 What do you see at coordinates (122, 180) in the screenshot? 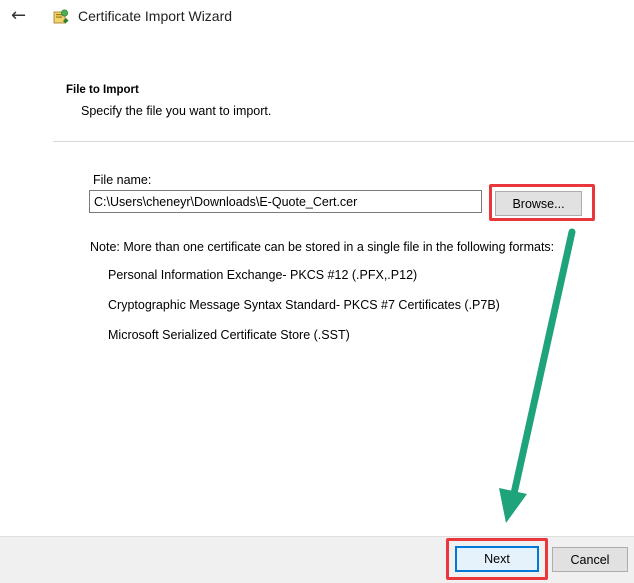
I see `file-name-label: File name:` at bounding box center [122, 180].